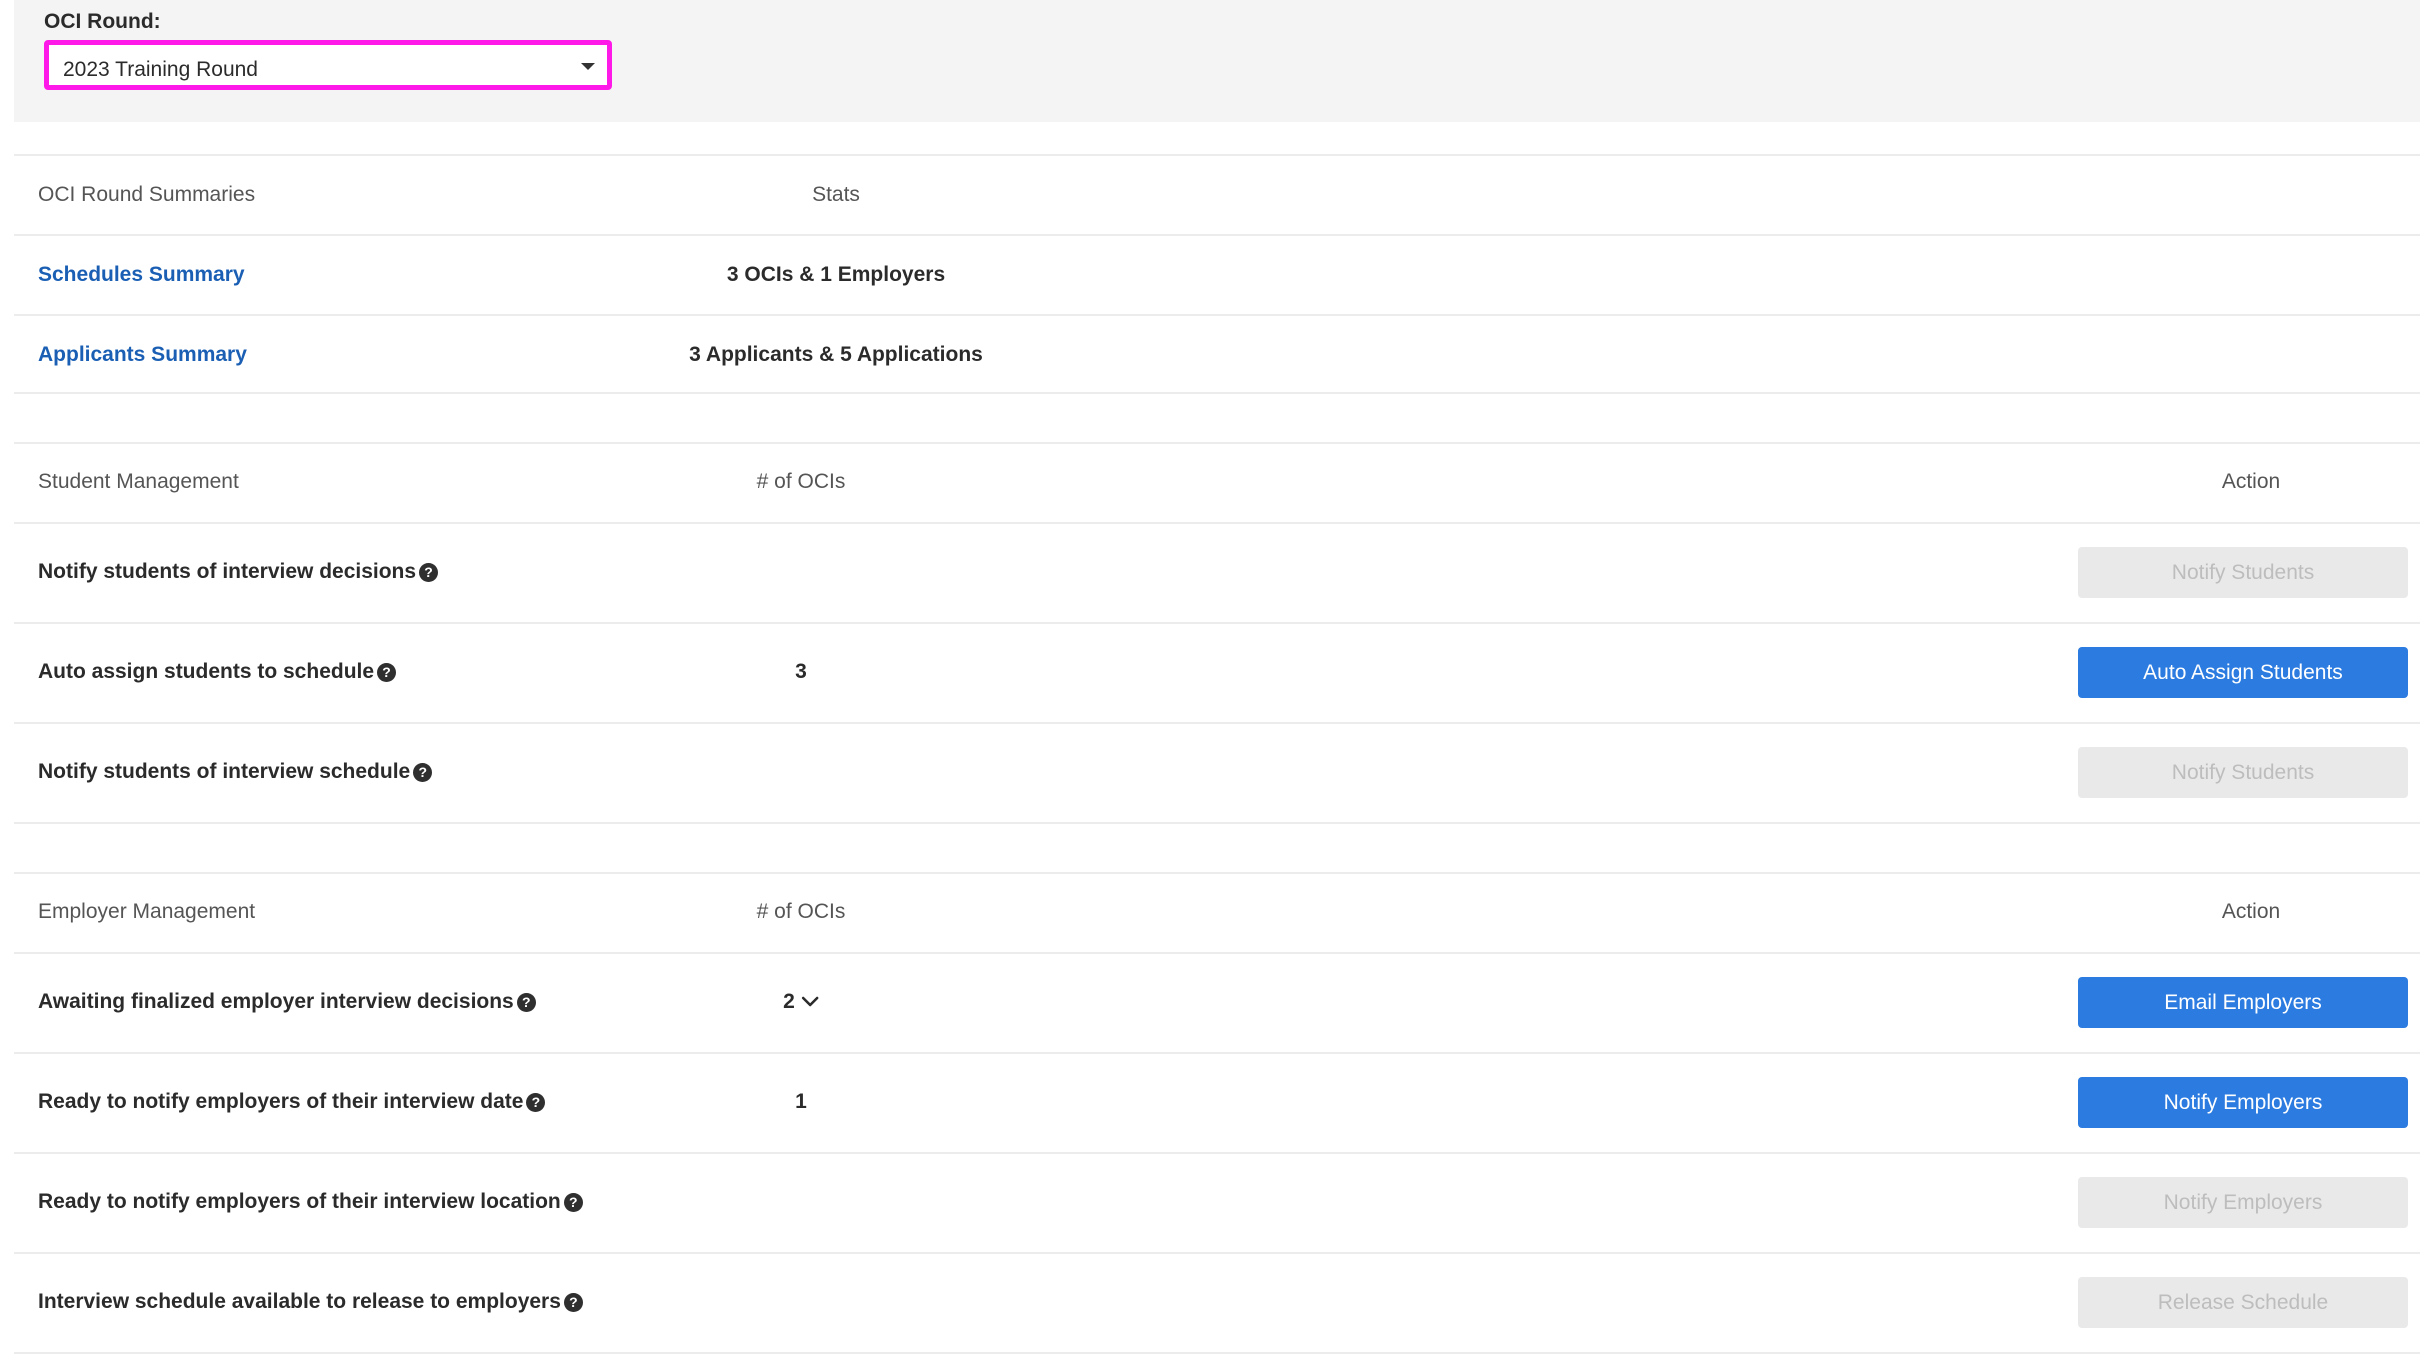  What do you see at coordinates (2243, 672) in the screenshot?
I see `auto-assign-students-button: Auto Assign Students` at bounding box center [2243, 672].